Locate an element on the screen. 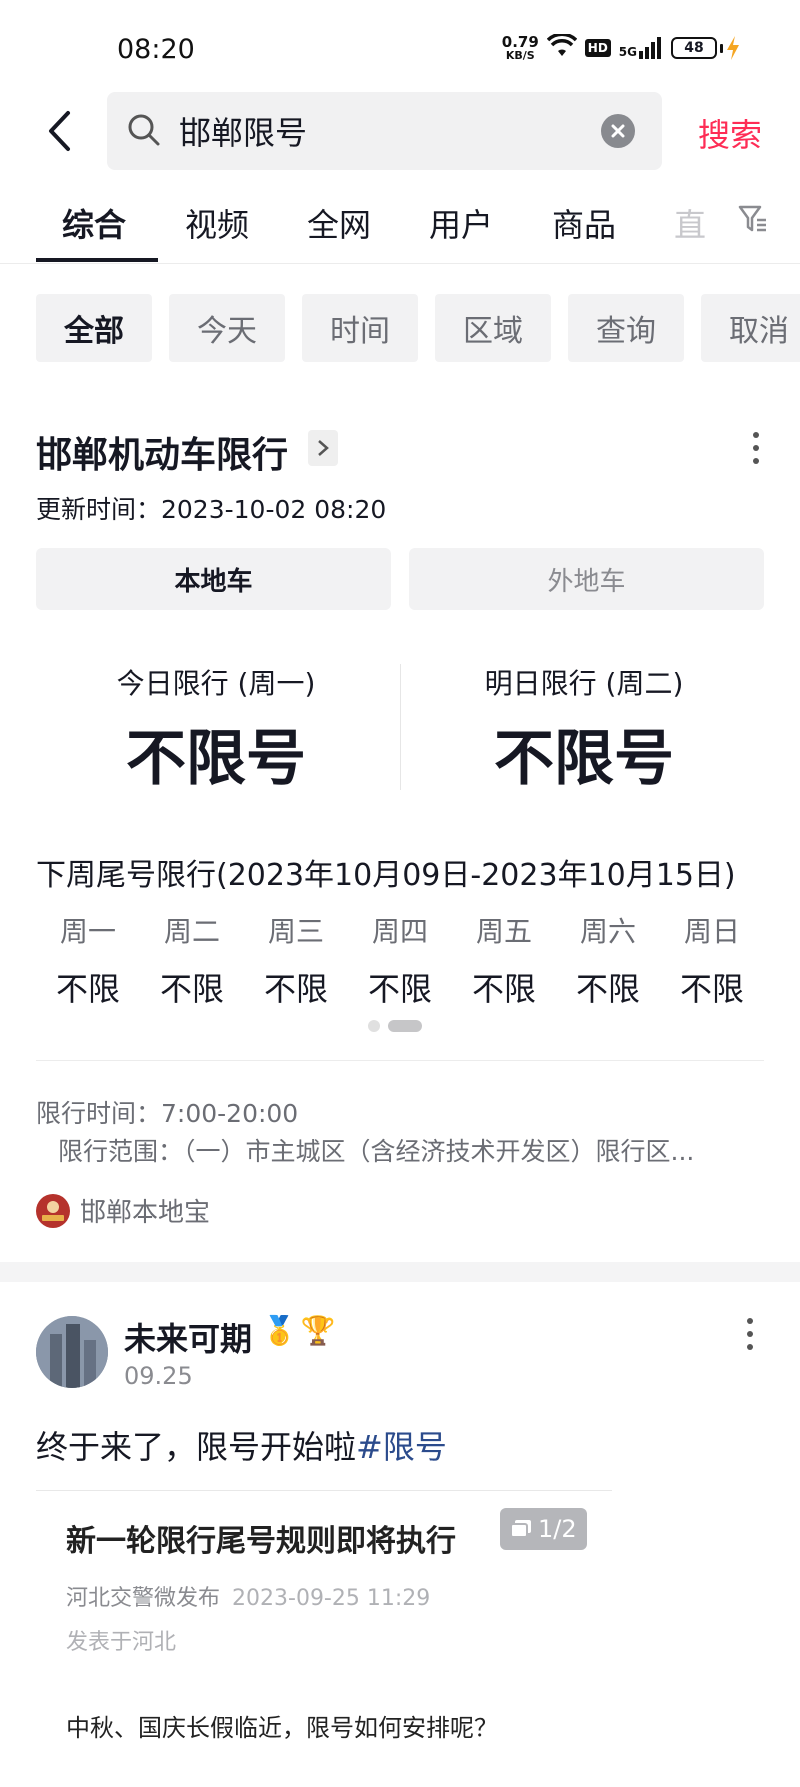 Image resolution: width=800 pixels, height=1787 pixels. today-value: 不限号 is located at coordinates (216, 759).